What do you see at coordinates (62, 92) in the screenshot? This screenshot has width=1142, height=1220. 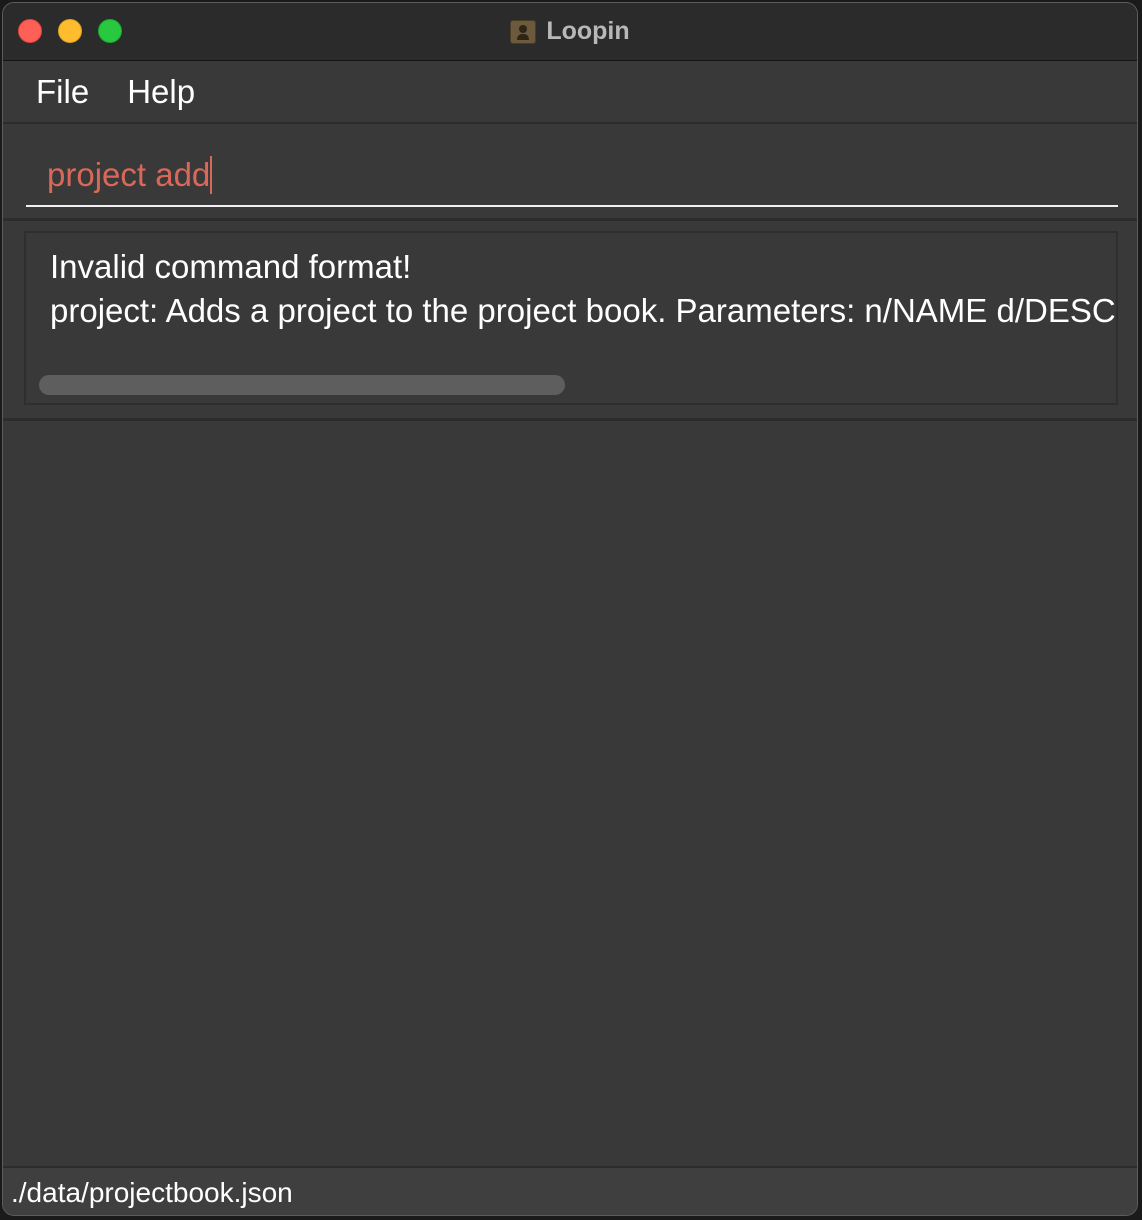 I see `menu-file: File` at bounding box center [62, 92].